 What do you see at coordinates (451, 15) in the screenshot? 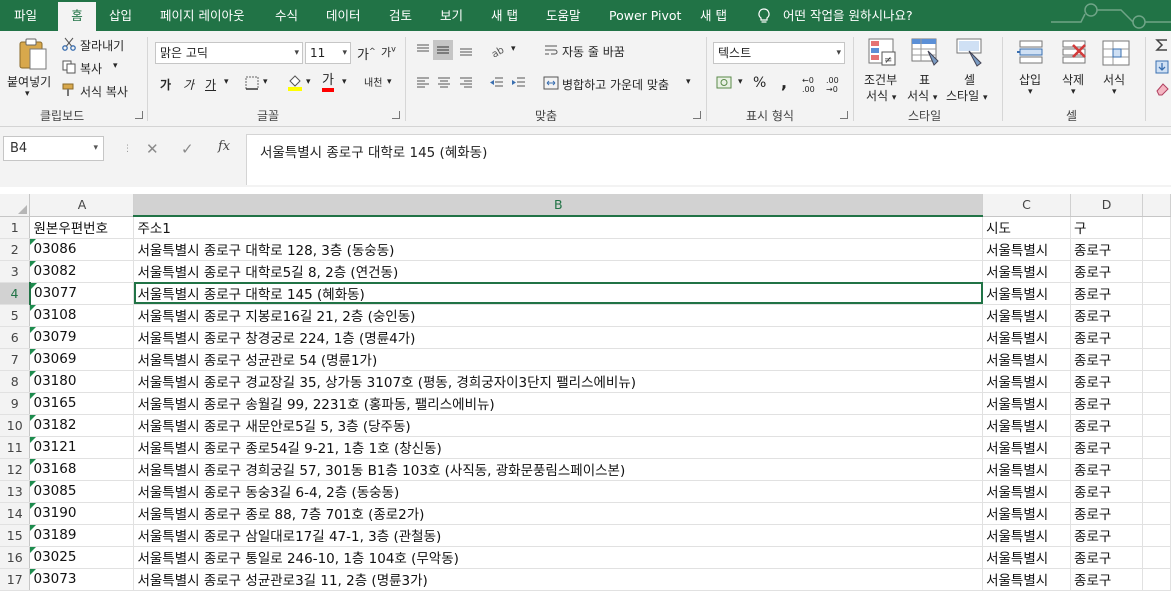
I see `tab-view: 보기` at bounding box center [451, 15].